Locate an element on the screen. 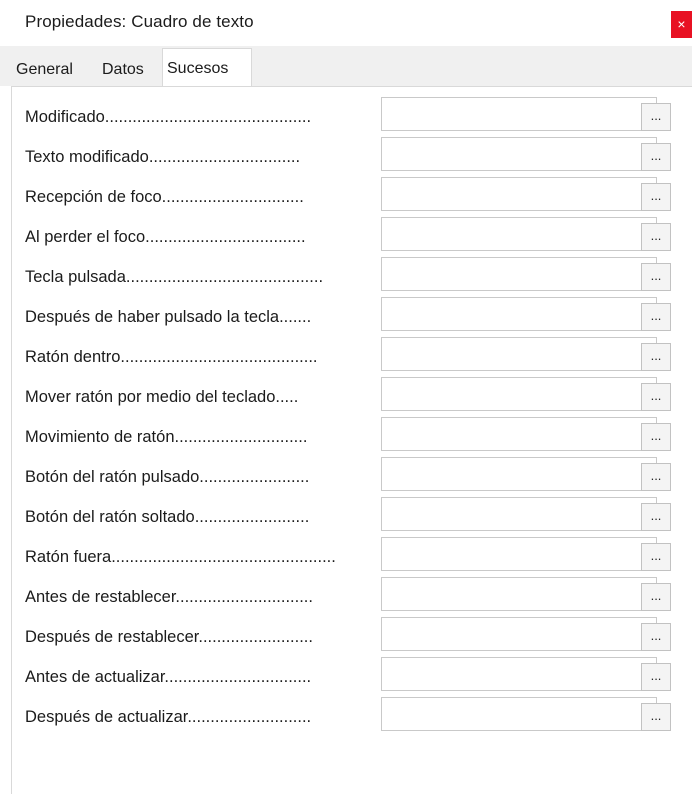 The image size is (692, 794). close-icon: × is located at coordinates (681, 24).